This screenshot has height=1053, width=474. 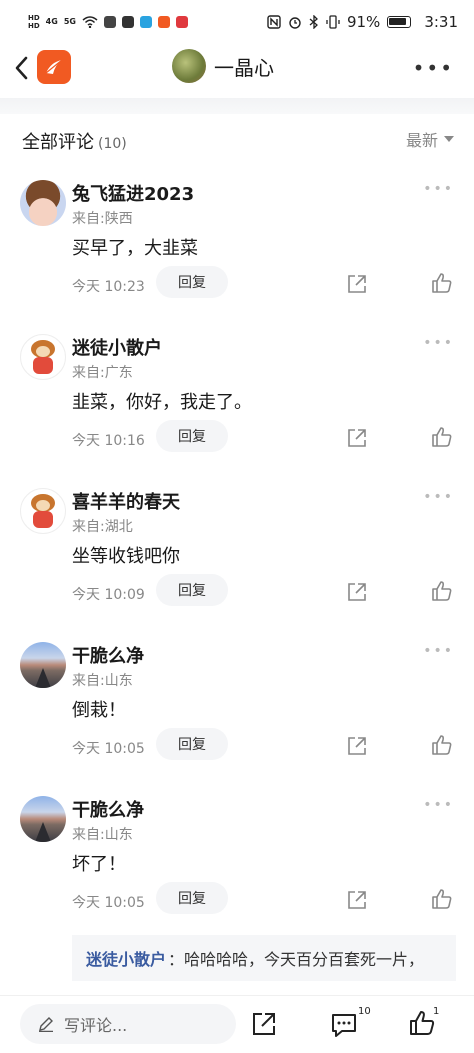 What do you see at coordinates (74, 142) in the screenshot?
I see `comments-title: 全部评论 (10)` at bounding box center [74, 142].